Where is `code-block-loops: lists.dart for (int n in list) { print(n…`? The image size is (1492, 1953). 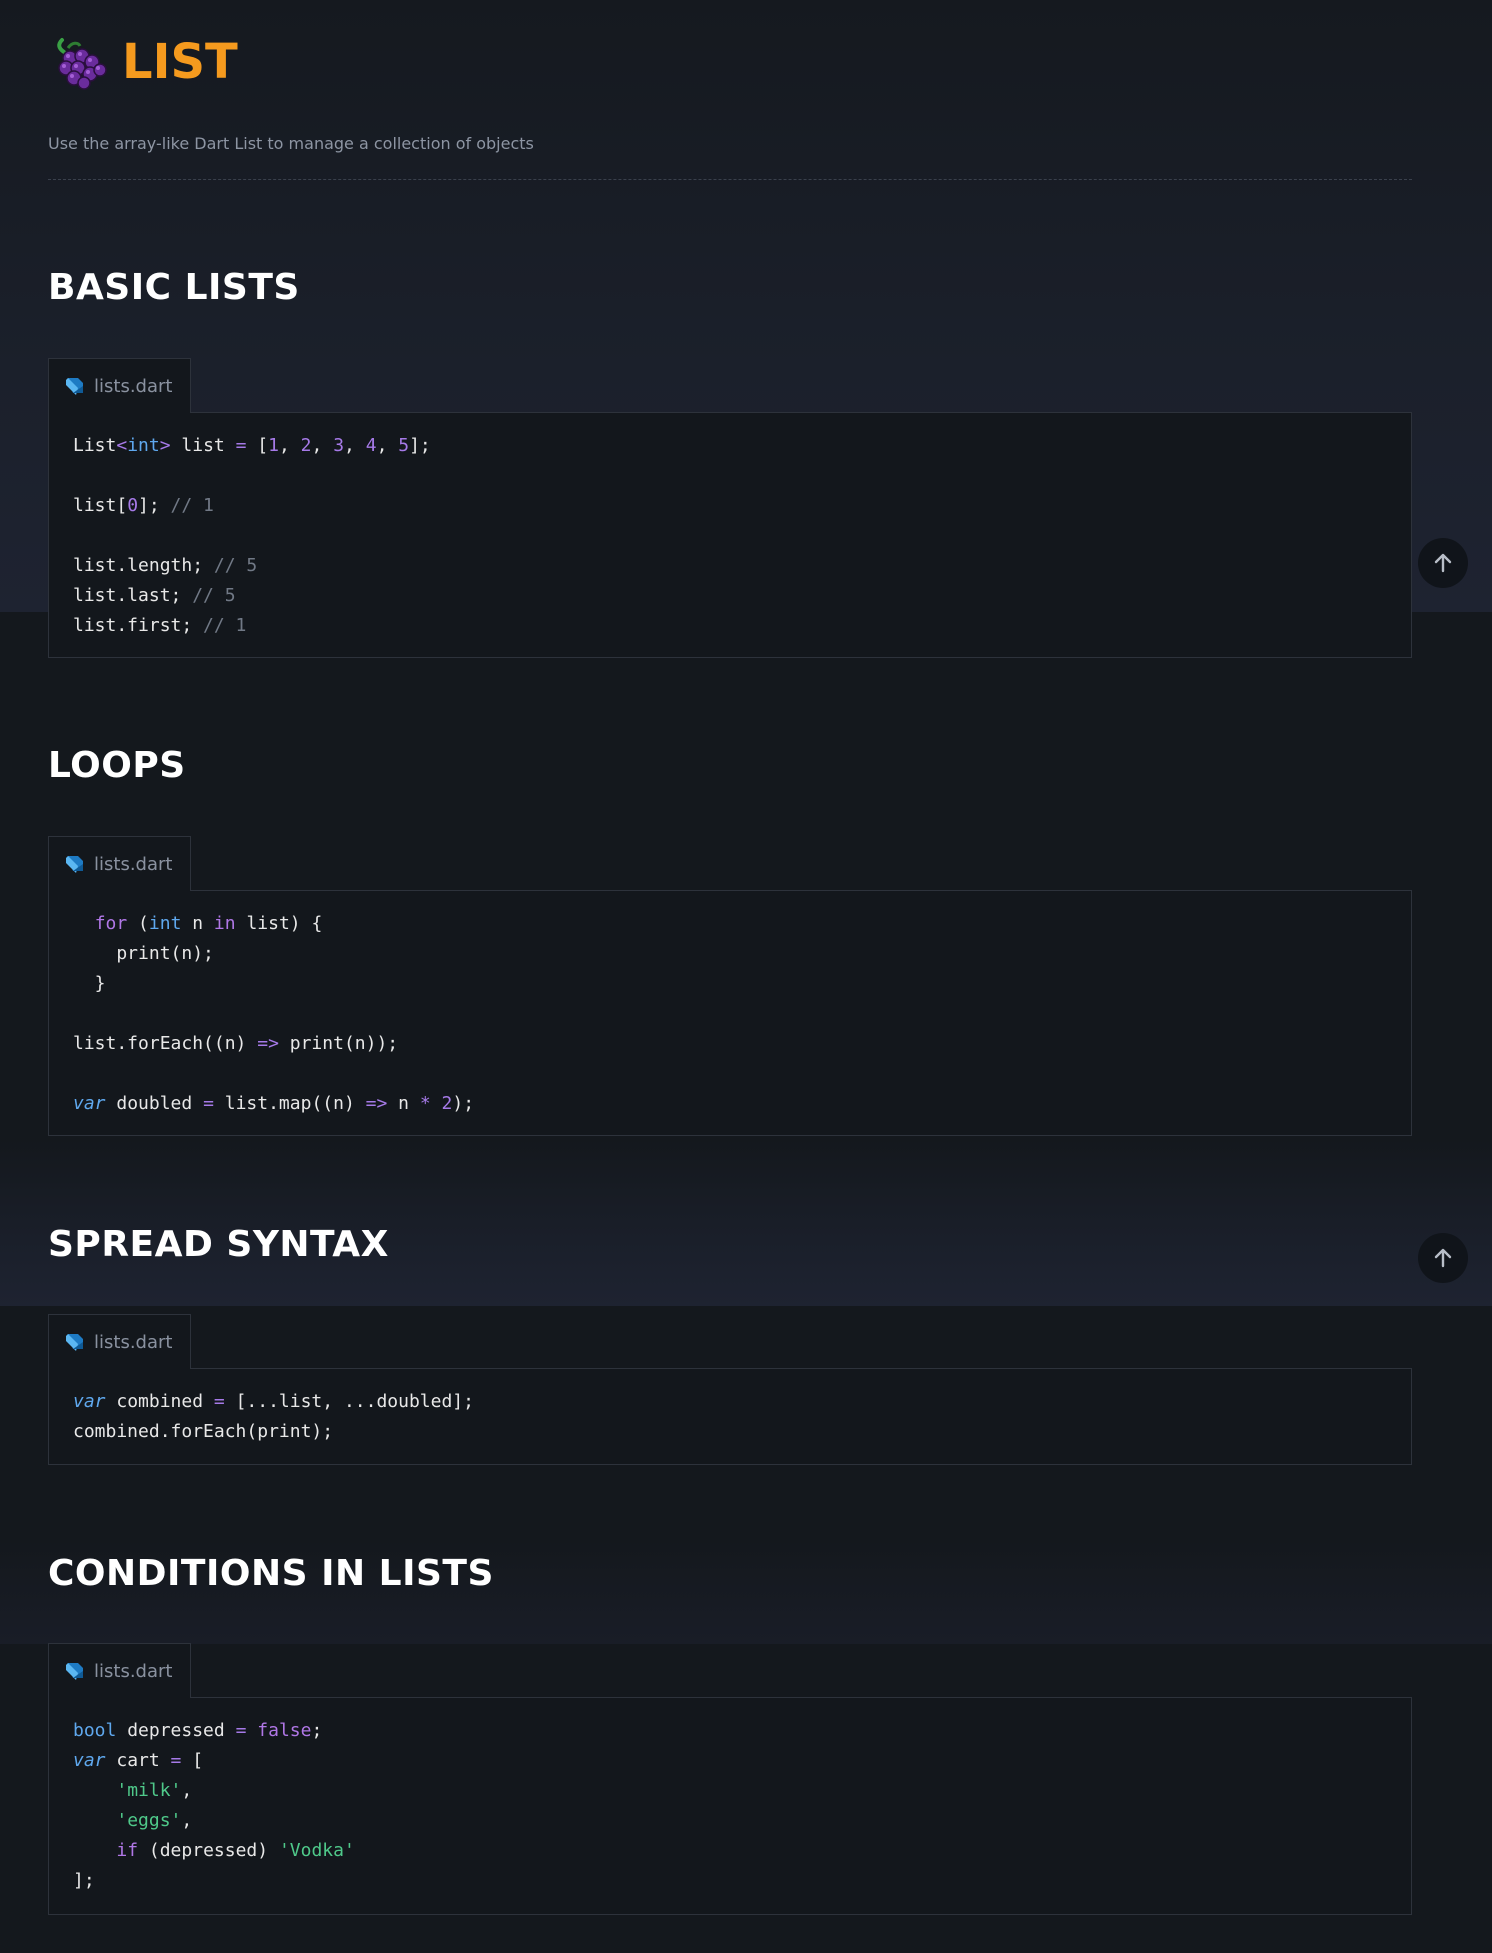
code-block-loops: lists.dart for (int n in list) { print(n… is located at coordinates (730, 986).